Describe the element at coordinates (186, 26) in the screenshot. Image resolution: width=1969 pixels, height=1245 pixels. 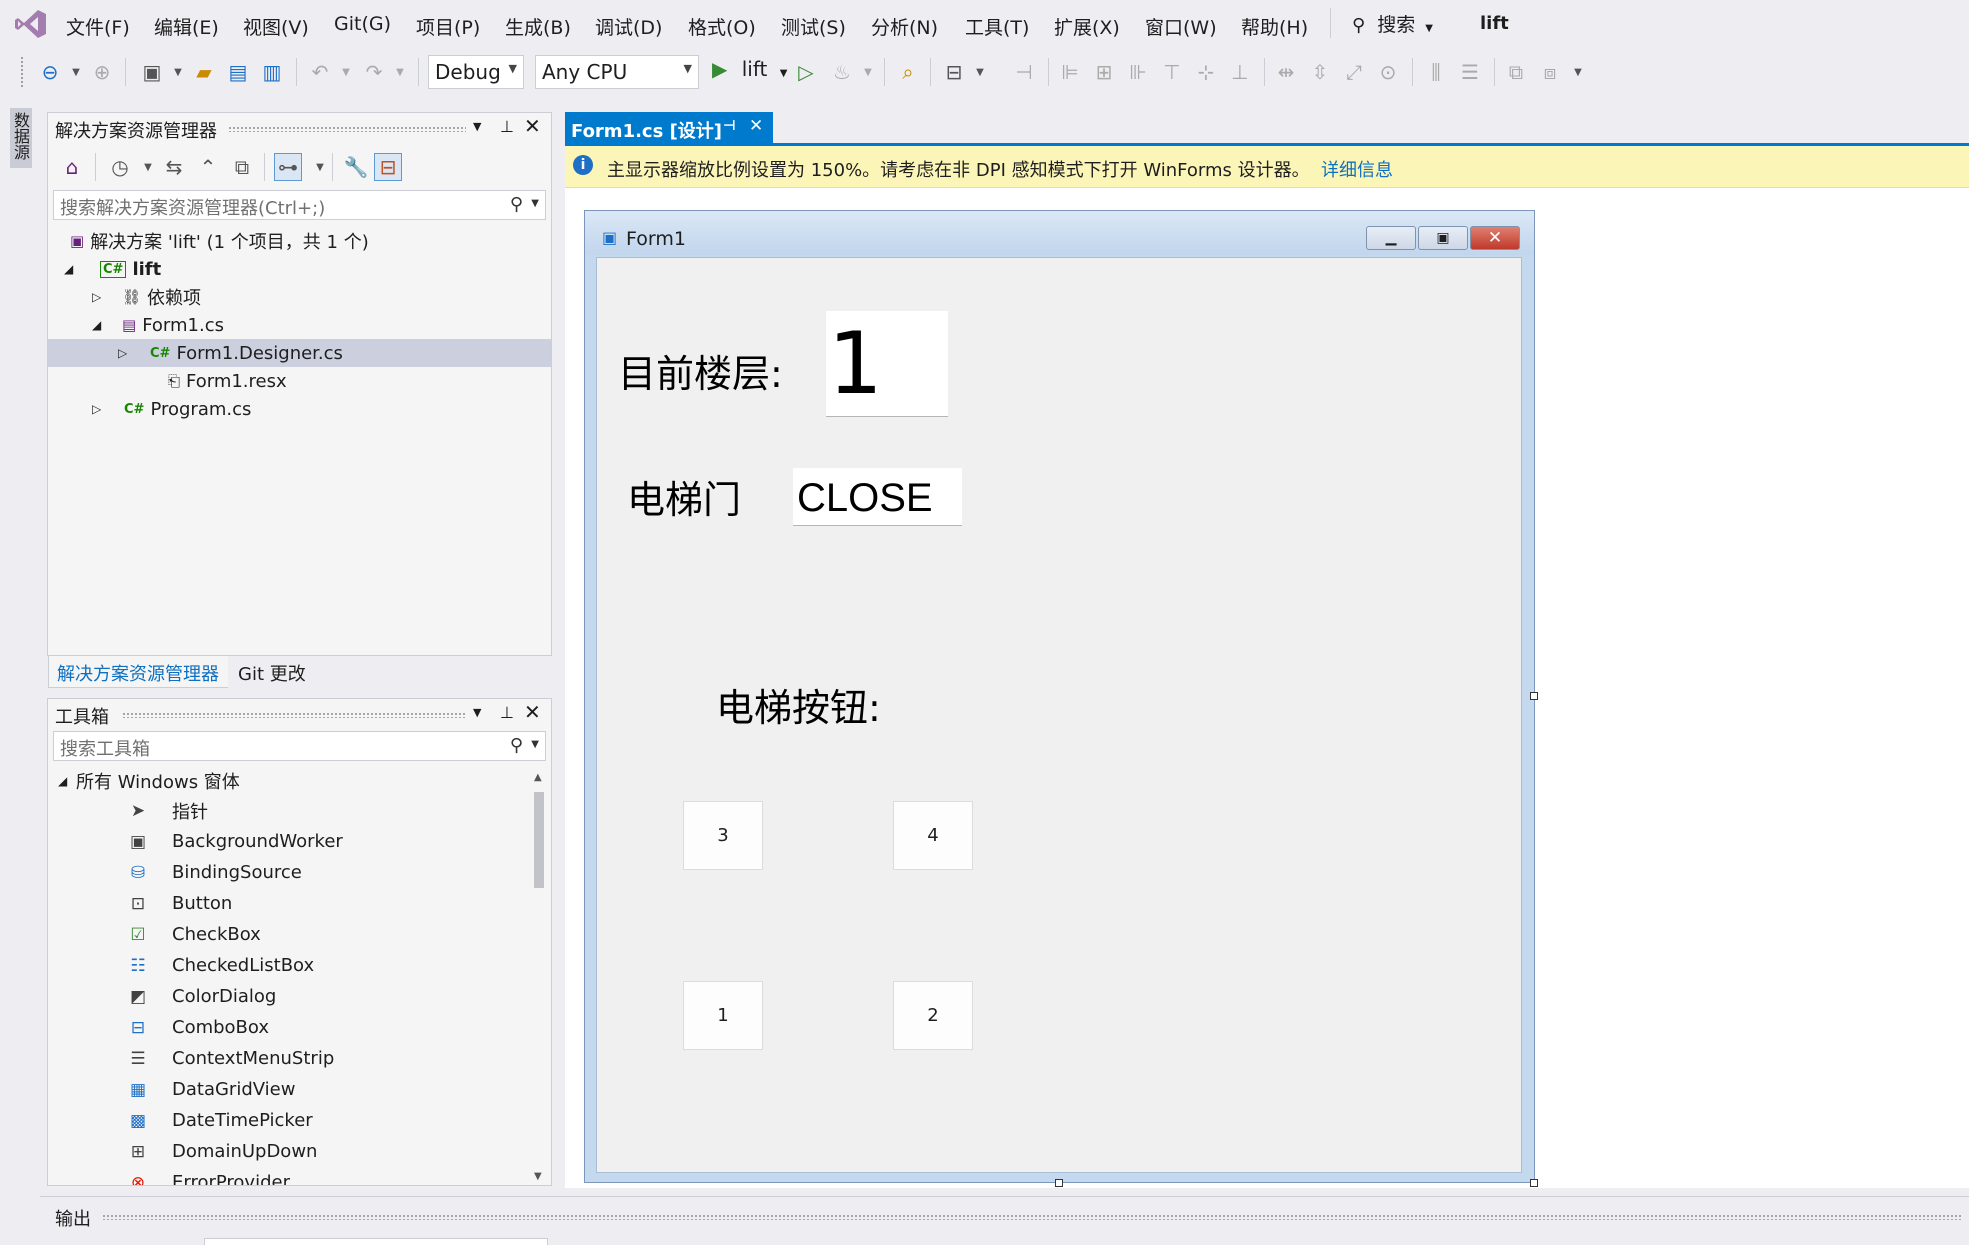
I see `menu-edit: 编辑(E)` at that location.